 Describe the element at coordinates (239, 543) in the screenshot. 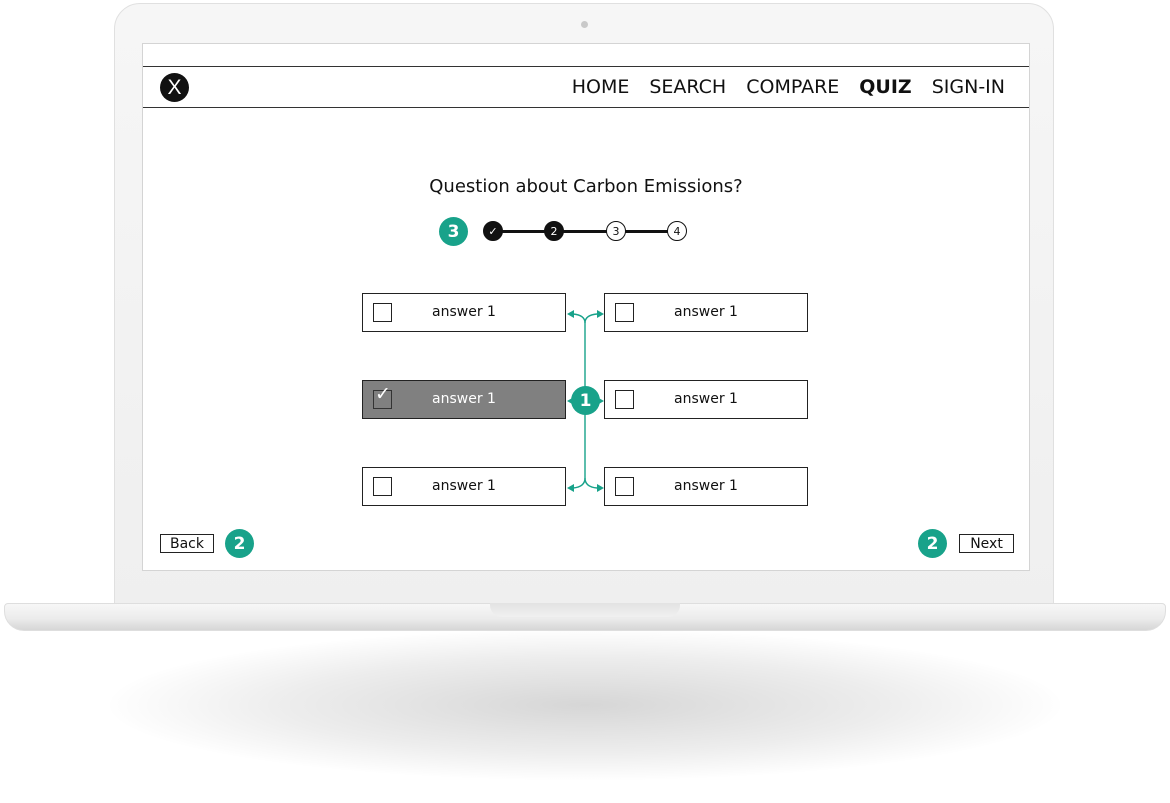

I see `annotation-badge-back: 2` at that location.